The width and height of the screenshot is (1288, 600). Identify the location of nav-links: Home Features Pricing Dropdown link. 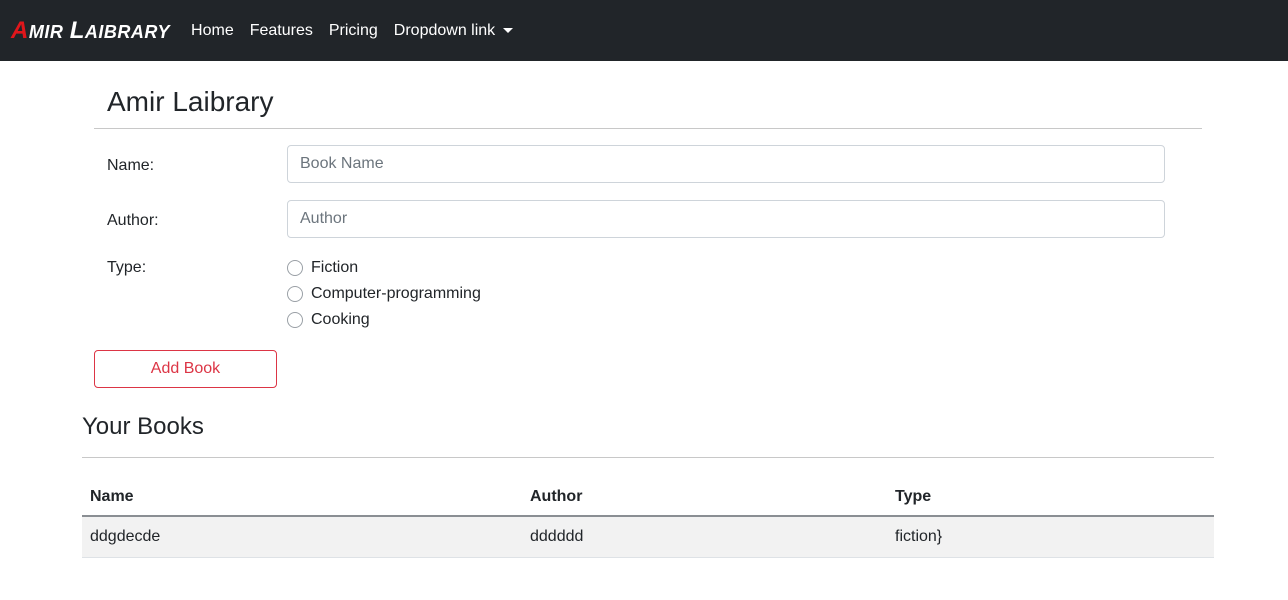
(360, 31).